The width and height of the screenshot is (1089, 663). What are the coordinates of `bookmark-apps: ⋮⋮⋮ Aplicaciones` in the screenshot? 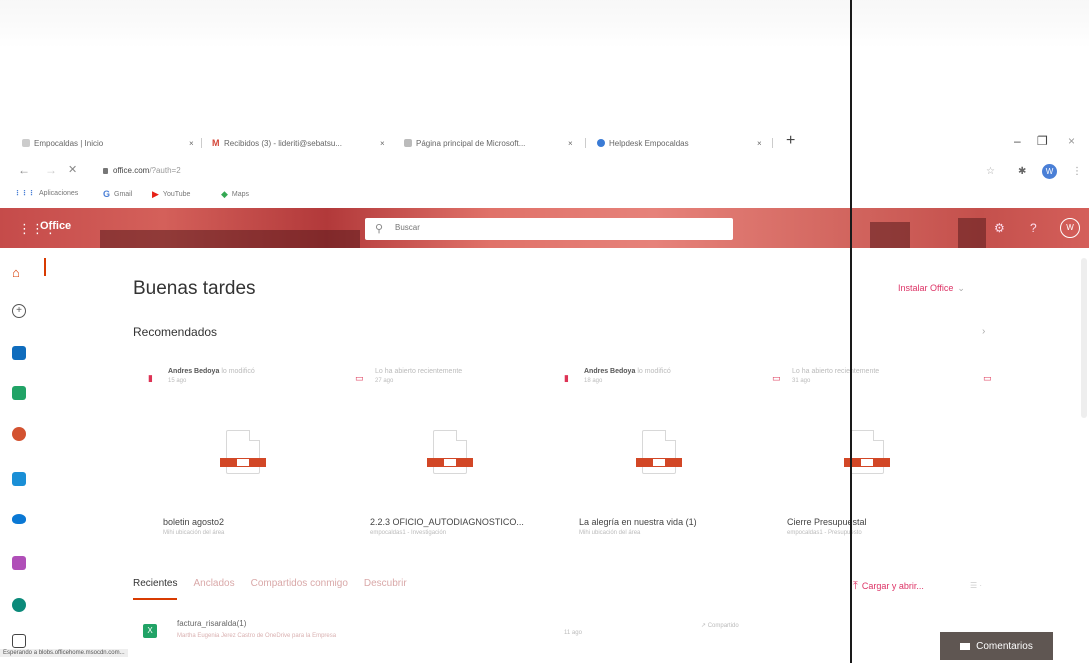 It's located at (46, 193).